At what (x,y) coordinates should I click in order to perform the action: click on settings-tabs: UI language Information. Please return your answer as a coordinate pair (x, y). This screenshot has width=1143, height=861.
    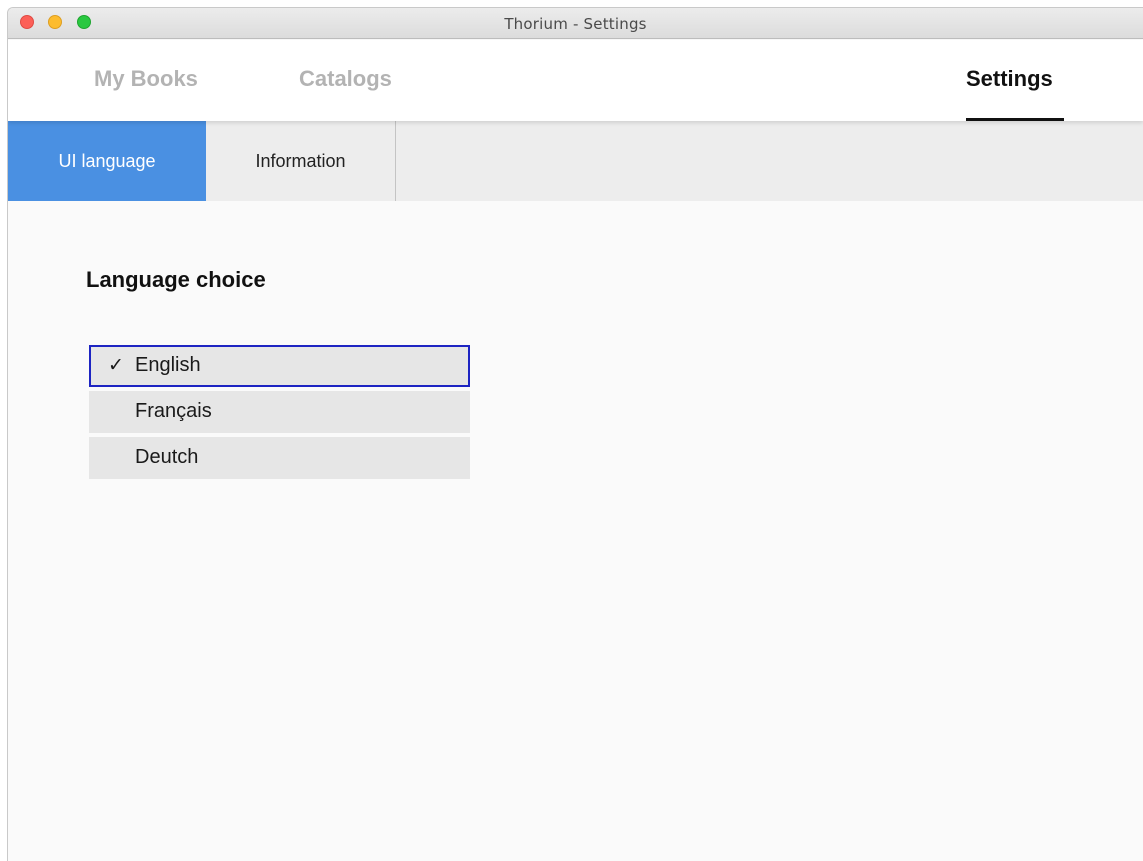
    Looking at the image, I should click on (575, 161).